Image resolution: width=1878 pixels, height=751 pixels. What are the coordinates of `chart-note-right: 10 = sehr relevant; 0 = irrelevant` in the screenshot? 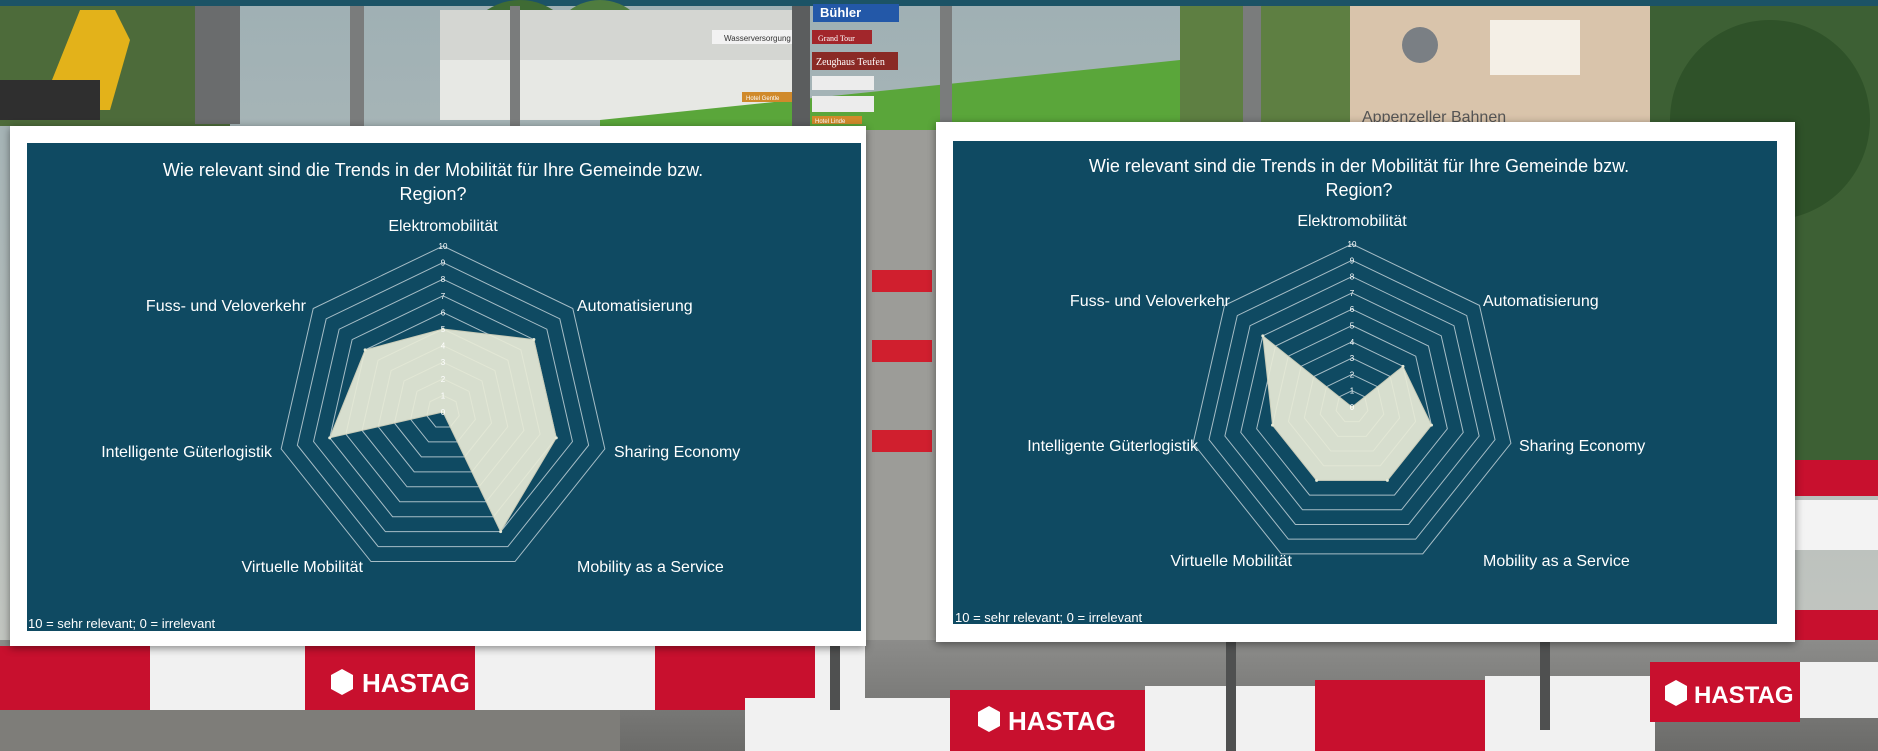 It's located at (1049, 617).